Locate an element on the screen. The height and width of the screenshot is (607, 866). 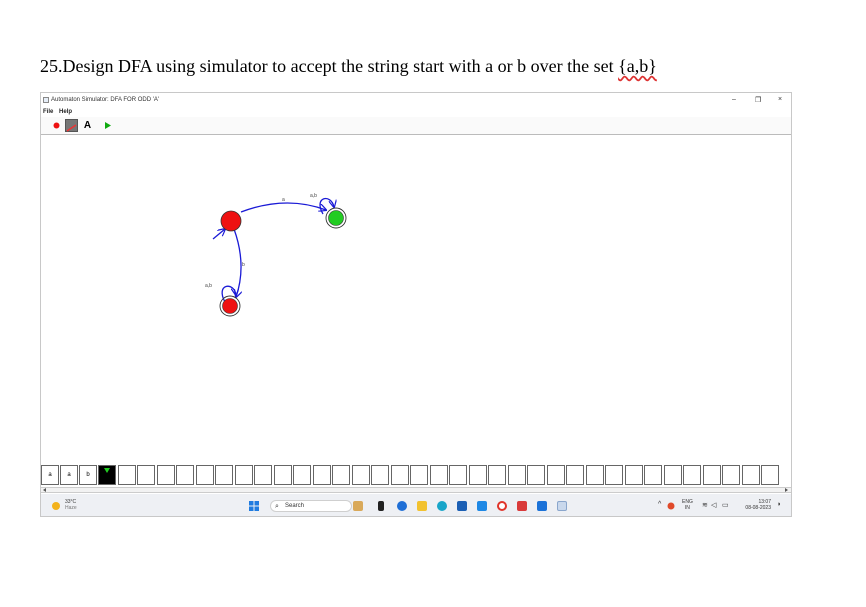
maximize-button: ❐ is located at coordinates (758, 100).